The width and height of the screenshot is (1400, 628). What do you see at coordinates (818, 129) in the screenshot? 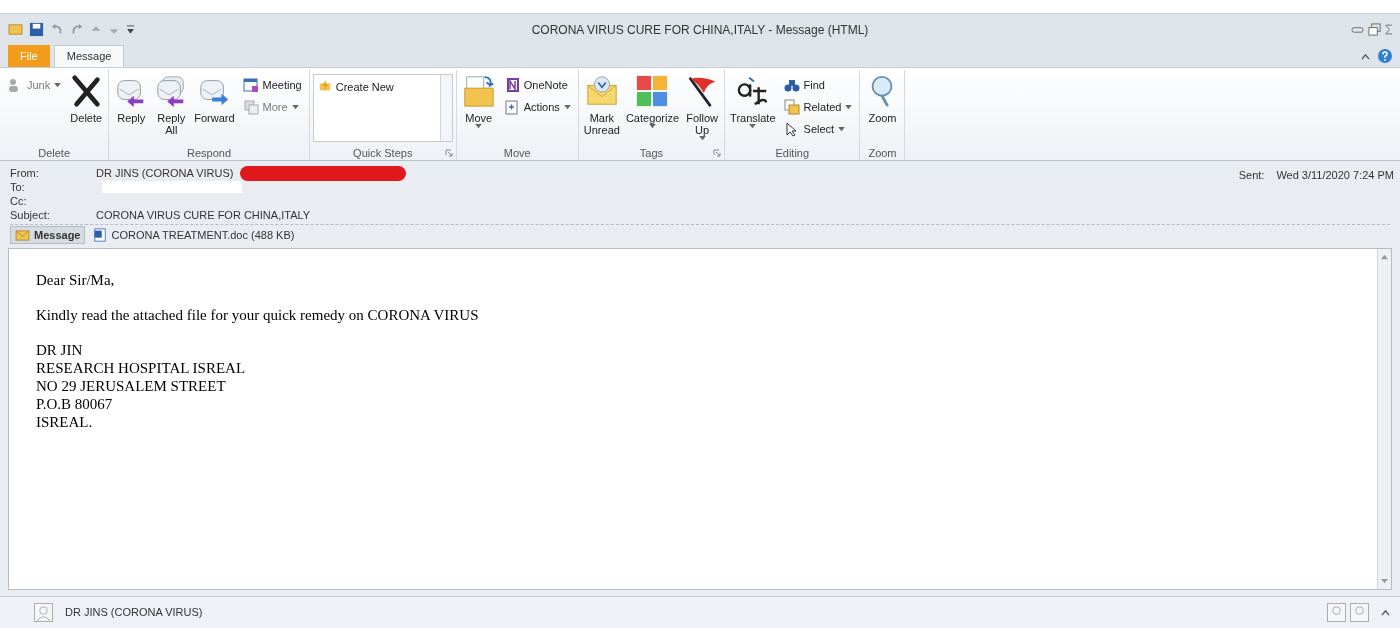
I see `ribbon-button: Select` at bounding box center [818, 129].